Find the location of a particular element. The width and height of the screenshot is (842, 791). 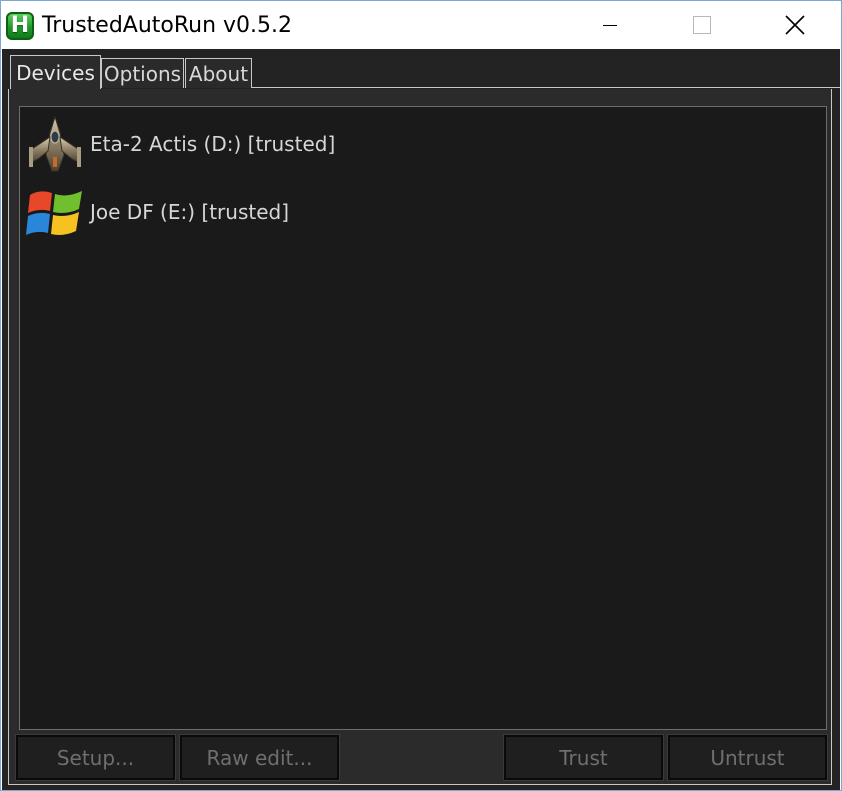

window-title: TrustedAutoRun v0.5.2 is located at coordinates (167, 25).